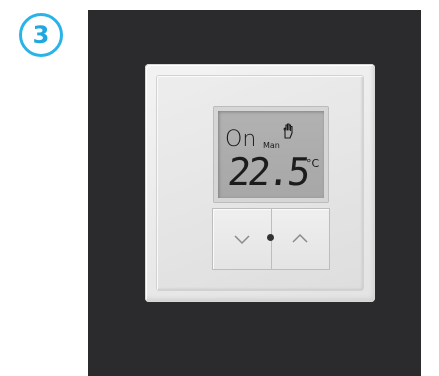  I want to click on chevron-down-icon, so click(242, 240).